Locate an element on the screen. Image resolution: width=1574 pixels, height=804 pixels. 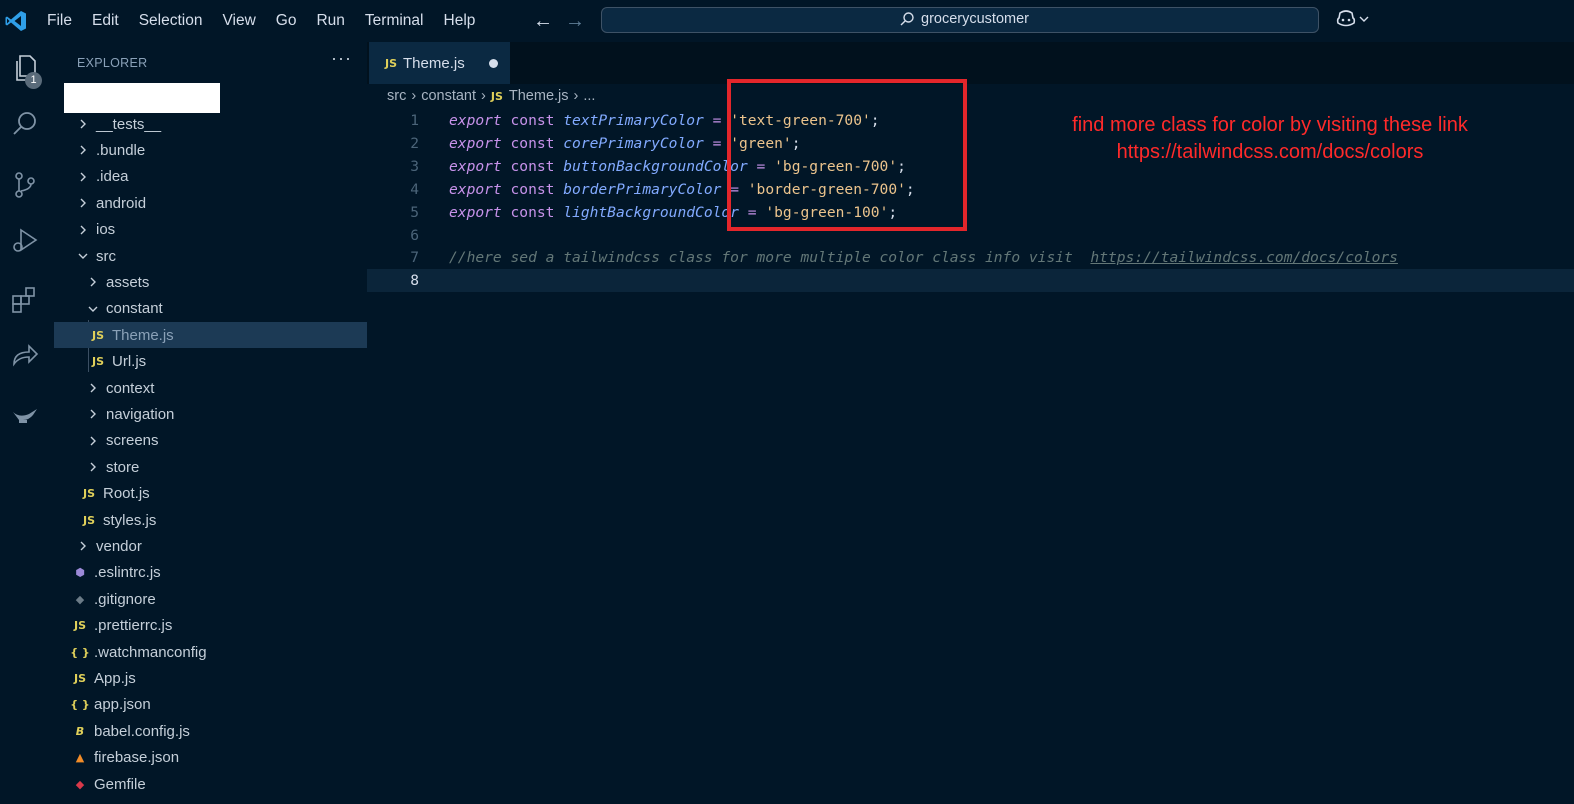
back-arrow-icon: ← is located at coordinates (543, 21).